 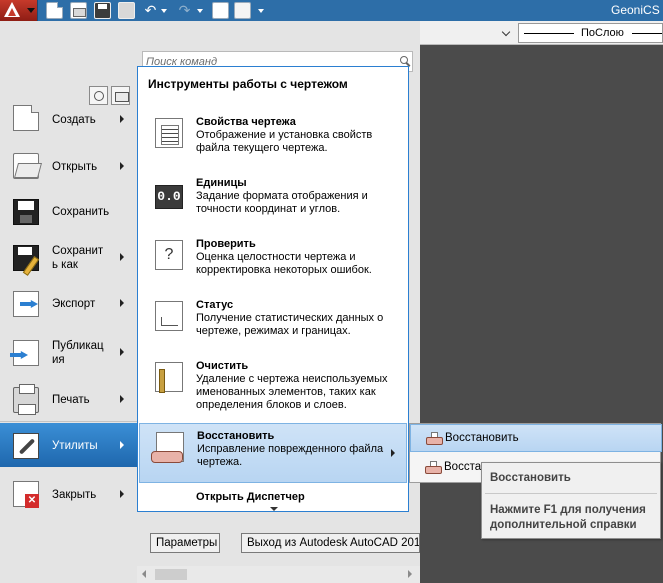 I want to click on menu-item-label: Публикац ия, so click(x=78, y=353).